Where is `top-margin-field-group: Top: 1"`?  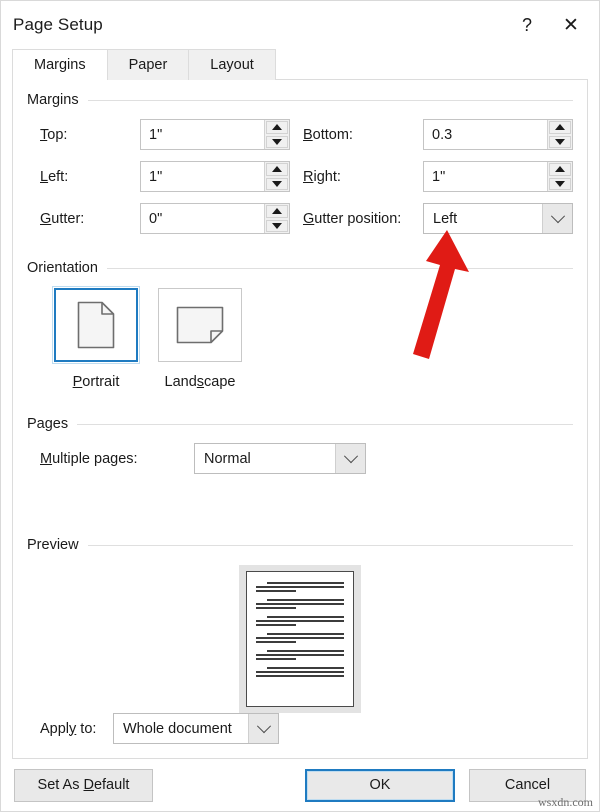
top-margin-field-group: Top: 1" is located at coordinates (158, 134).